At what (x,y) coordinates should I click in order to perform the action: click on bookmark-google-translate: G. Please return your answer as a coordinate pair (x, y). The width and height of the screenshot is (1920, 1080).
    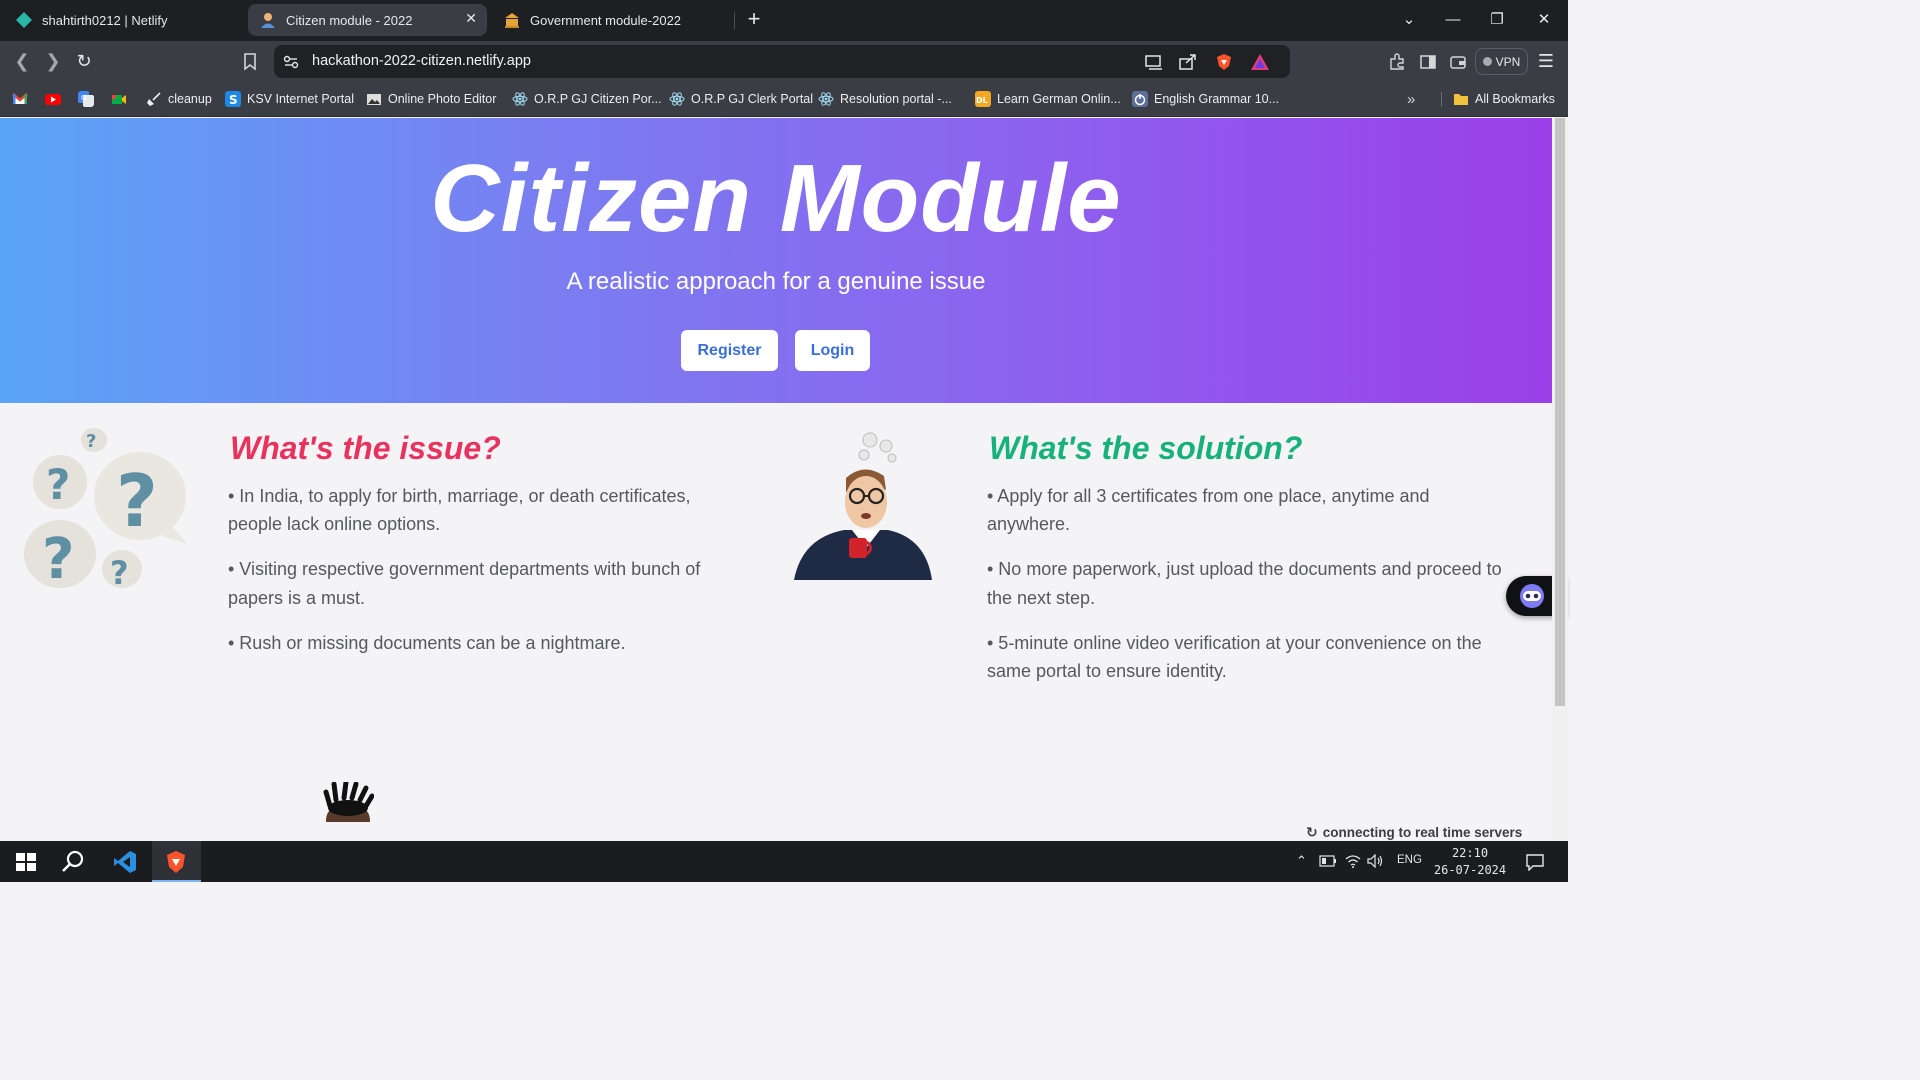
    Looking at the image, I should click on (89, 99).